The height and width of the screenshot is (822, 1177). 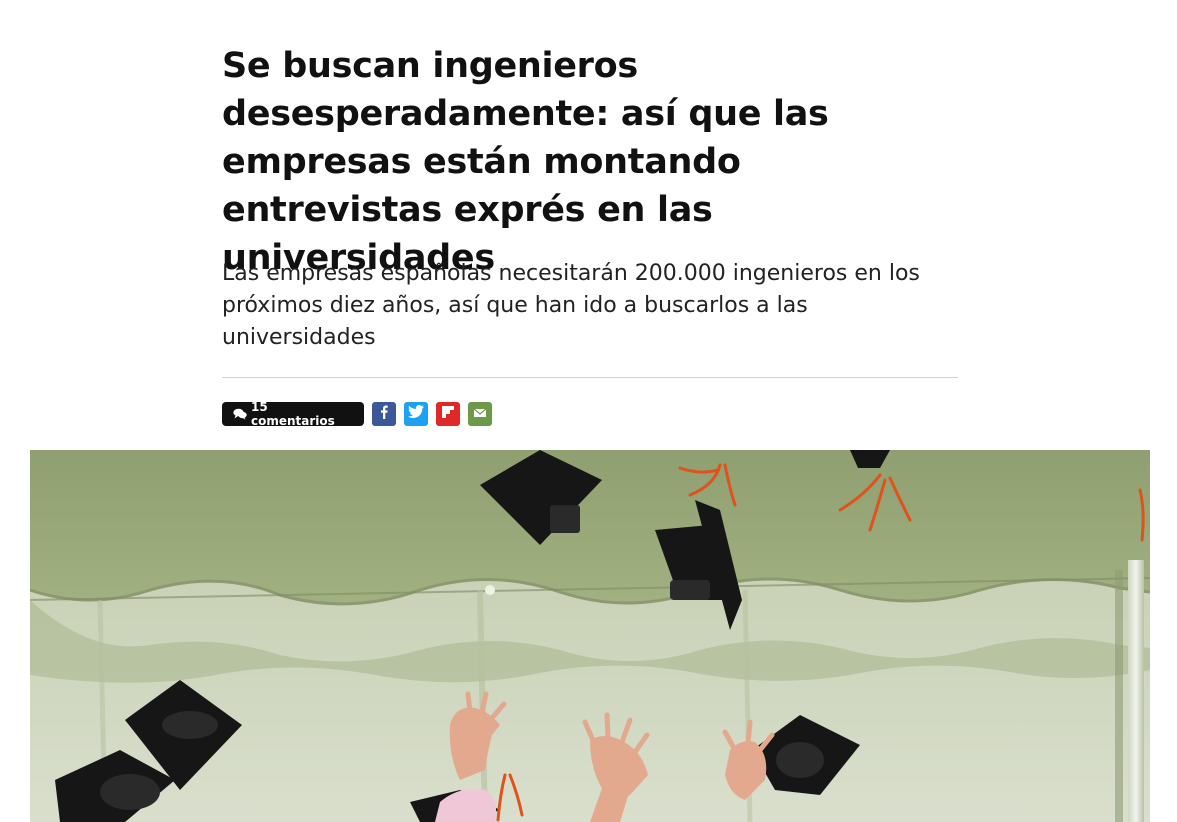 I want to click on comments-count: 15 comentarios, so click(x=293, y=414).